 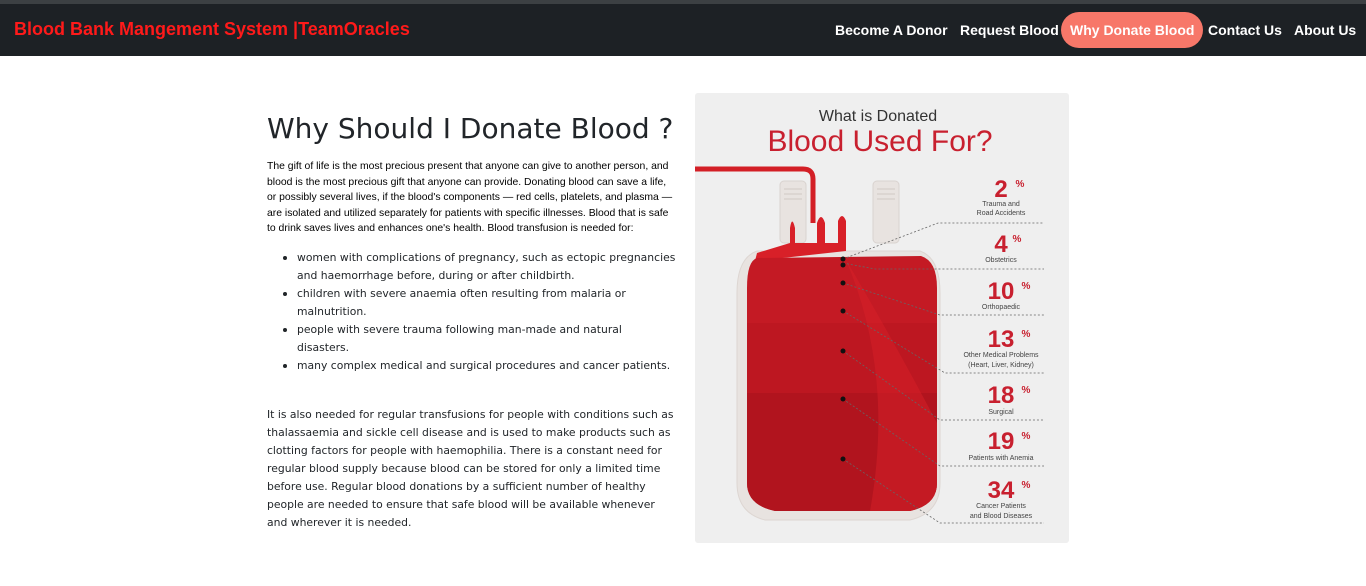 I want to click on brand-title: Blood Bank Mangement System |TeamOracles, so click(x=212, y=29).